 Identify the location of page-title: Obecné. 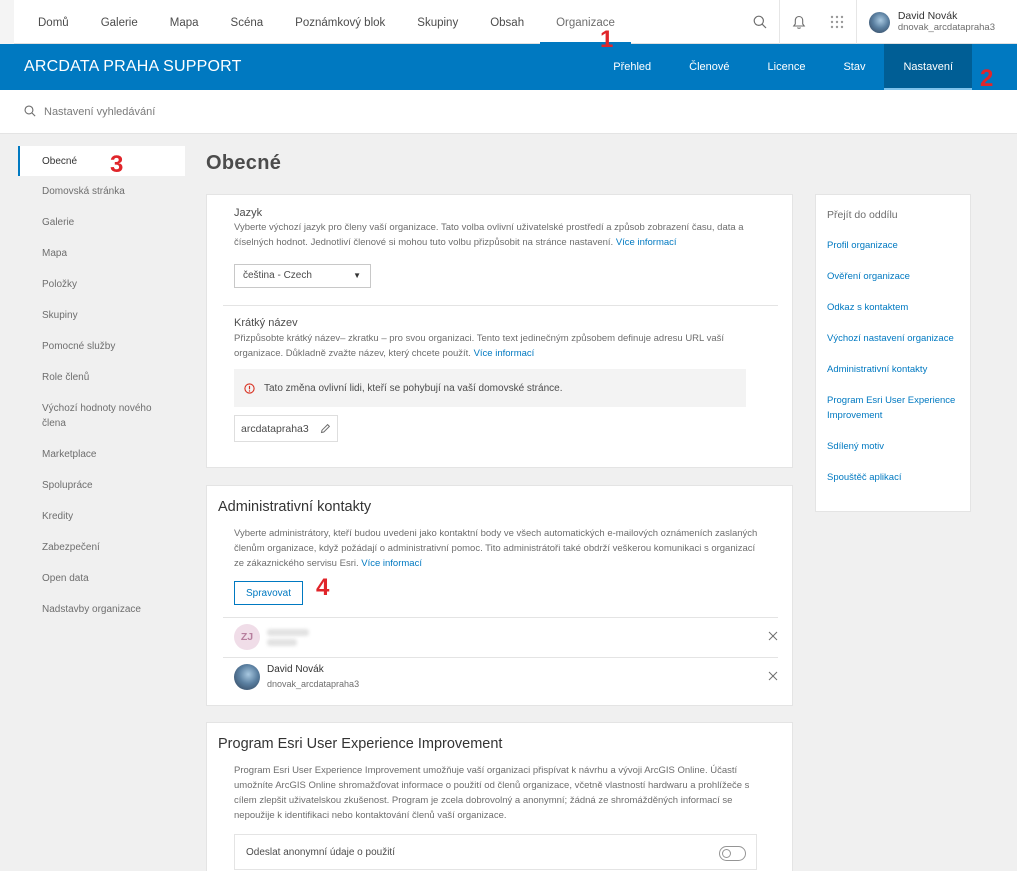
(244, 163).